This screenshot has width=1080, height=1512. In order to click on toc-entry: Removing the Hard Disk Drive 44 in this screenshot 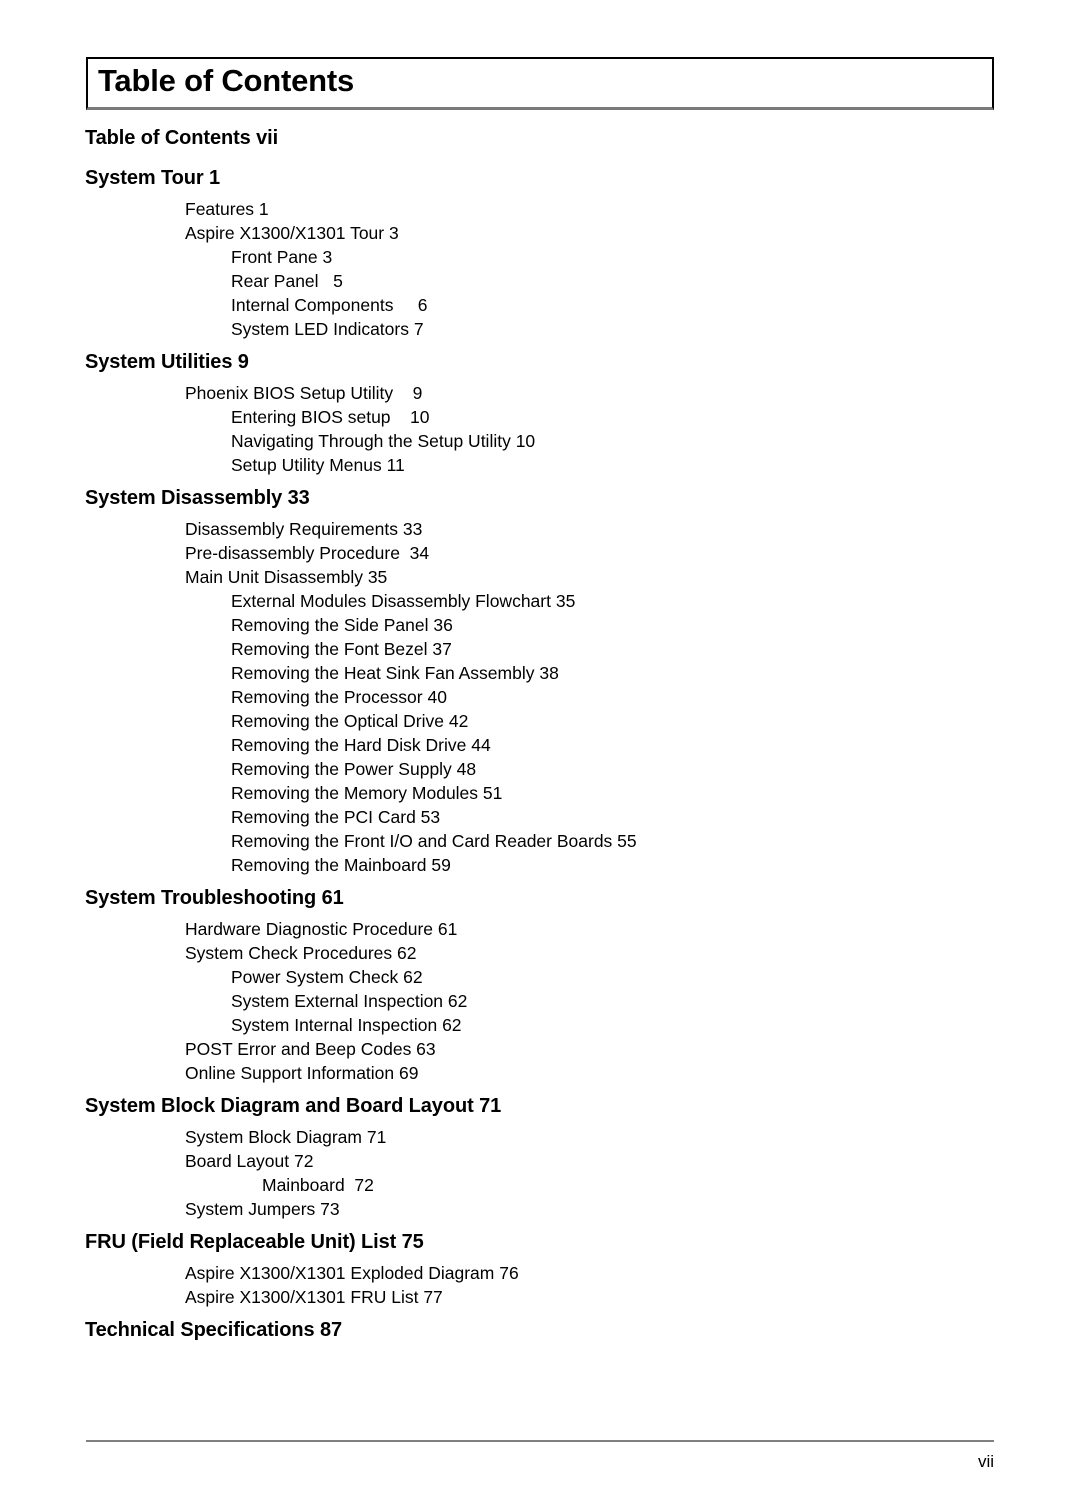, I will do `click(655, 742)`.